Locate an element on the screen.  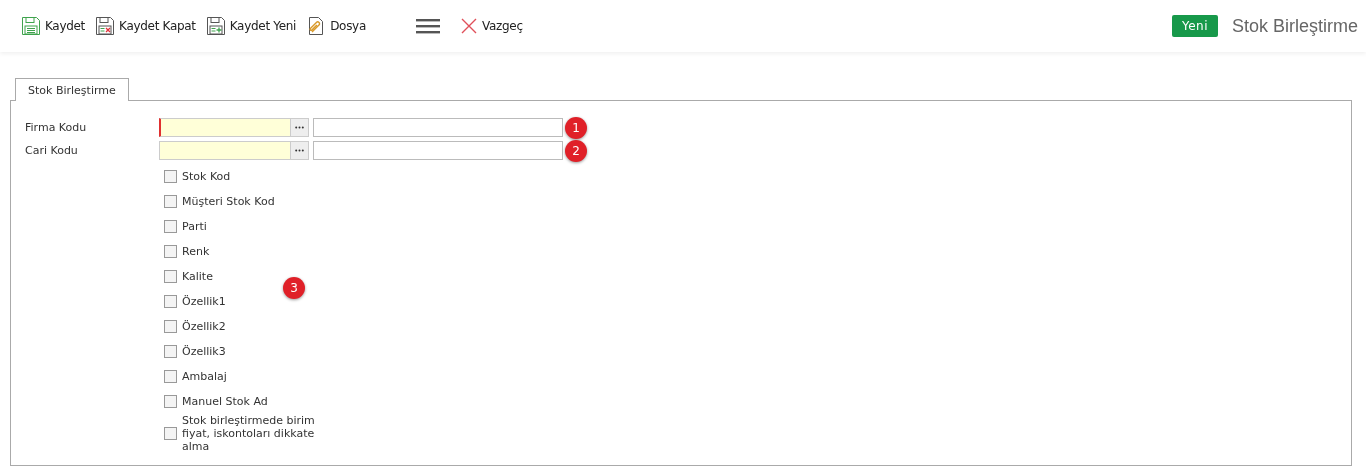
checkbox-label: Stok birleştirmede birim fiyat, iskontoları dikkate alma is located at coordinates (249, 433).